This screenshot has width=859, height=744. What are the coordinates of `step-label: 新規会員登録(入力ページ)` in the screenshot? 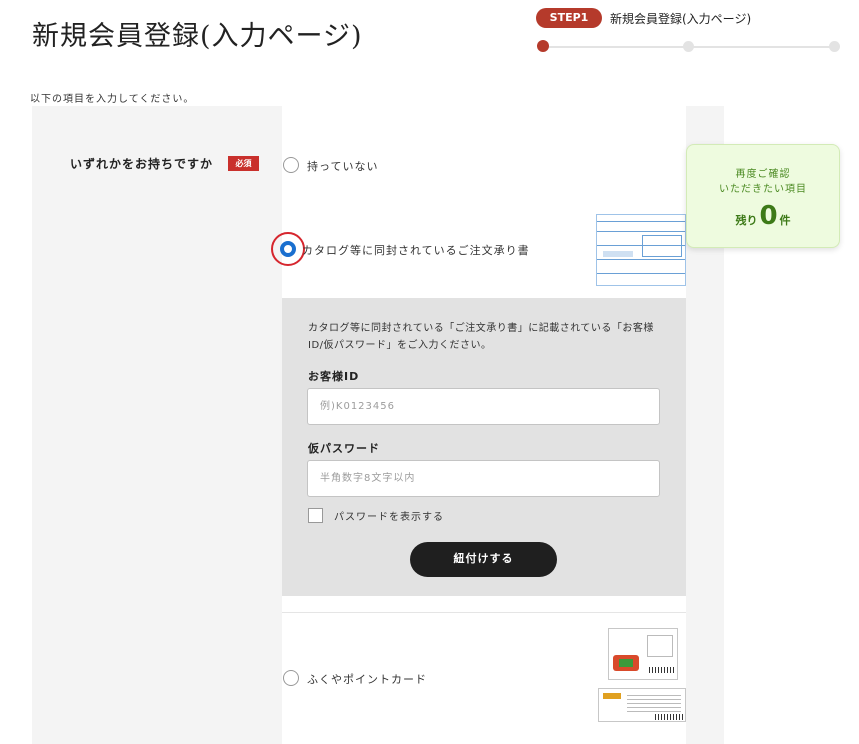 It's located at (681, 19).